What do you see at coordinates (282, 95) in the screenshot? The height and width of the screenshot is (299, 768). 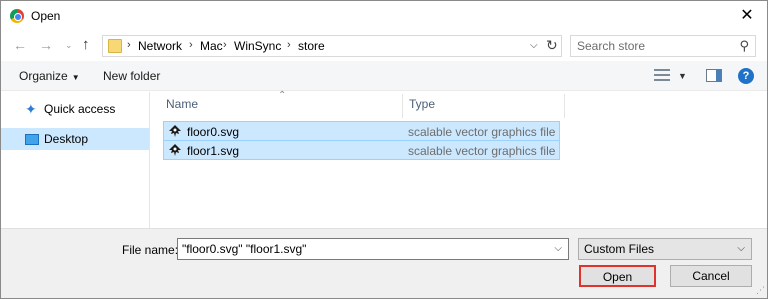 I see `sort-ascending-icon: ⌃` at bounding box center [282, 95].